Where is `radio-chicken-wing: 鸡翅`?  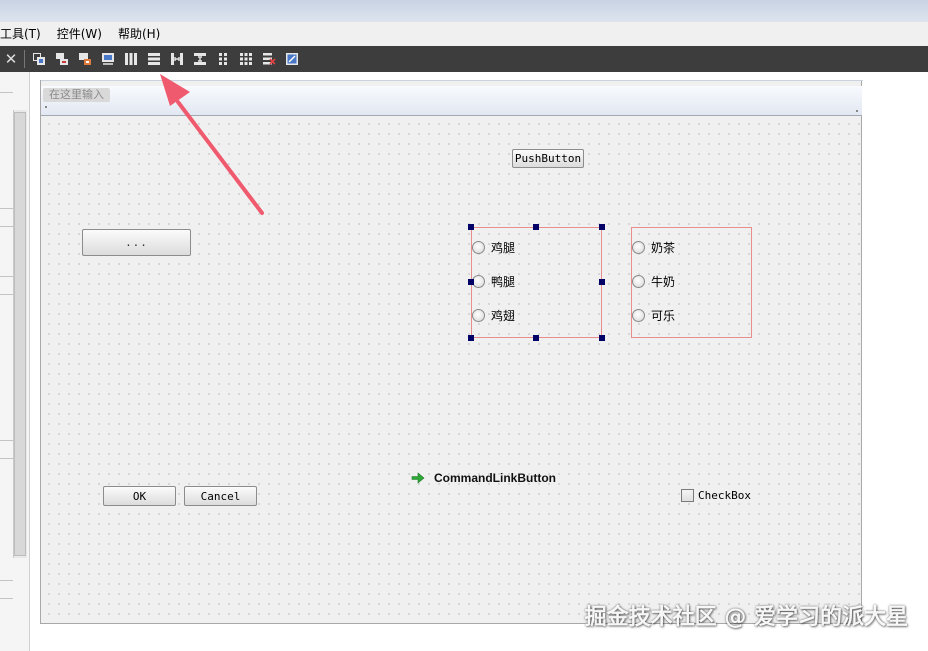
radio-chicken-wing: 鸡翅 is located at coordinates (493, 315).